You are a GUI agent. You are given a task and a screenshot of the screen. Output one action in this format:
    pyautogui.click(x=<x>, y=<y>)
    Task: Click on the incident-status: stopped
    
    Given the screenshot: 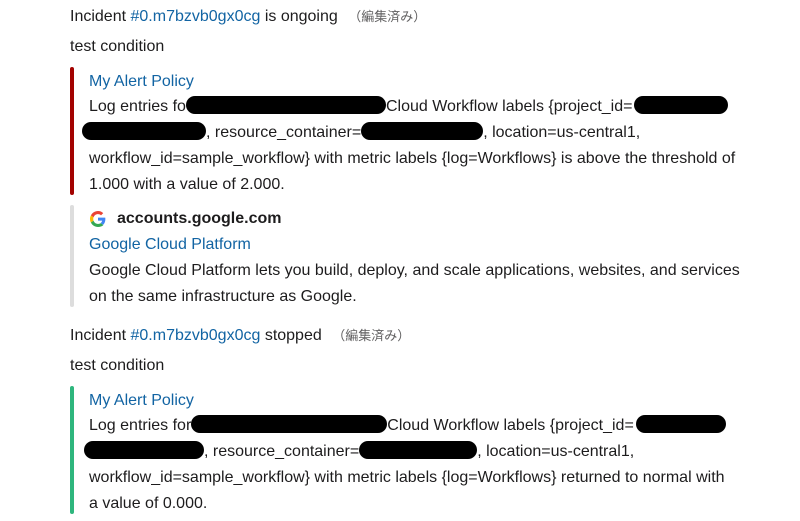 What is the action you would take?
    pyautogui.click(x=293, y=335)
    